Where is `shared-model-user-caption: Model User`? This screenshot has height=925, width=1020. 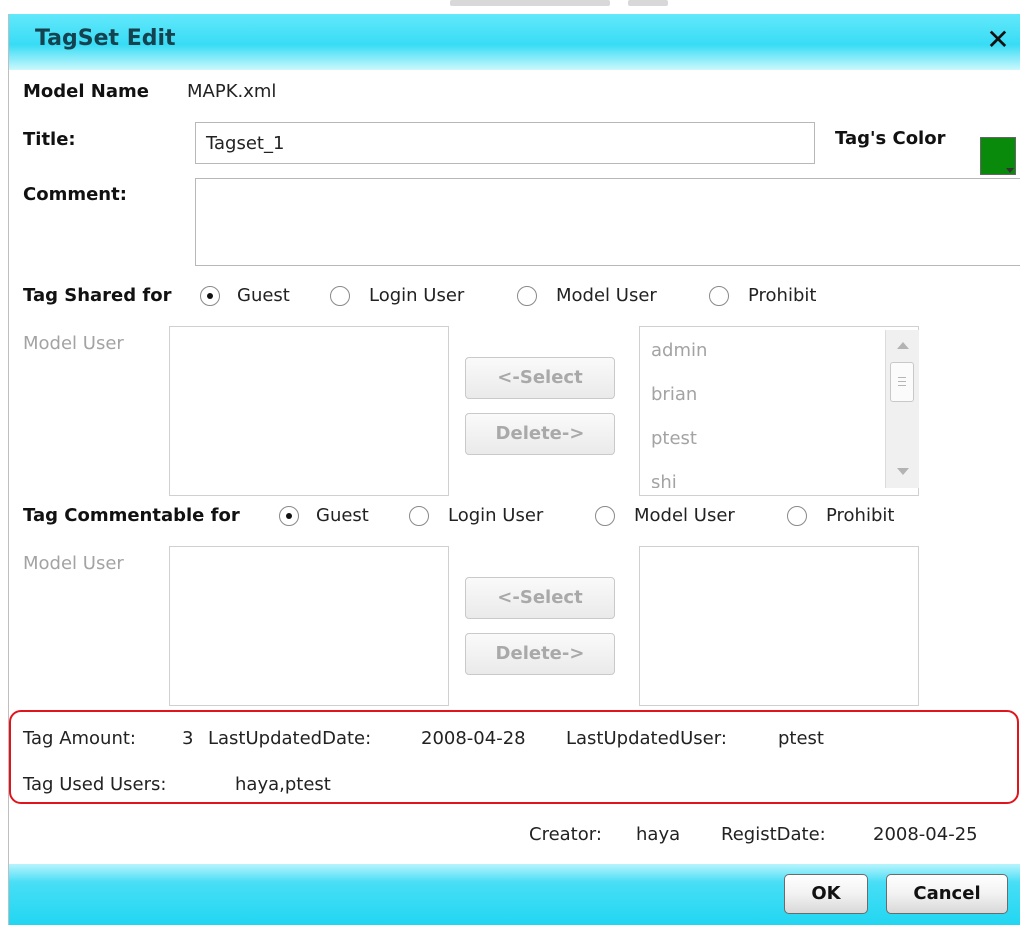 shared-model-user-caption: Model User is located at coordinates (73, 343).